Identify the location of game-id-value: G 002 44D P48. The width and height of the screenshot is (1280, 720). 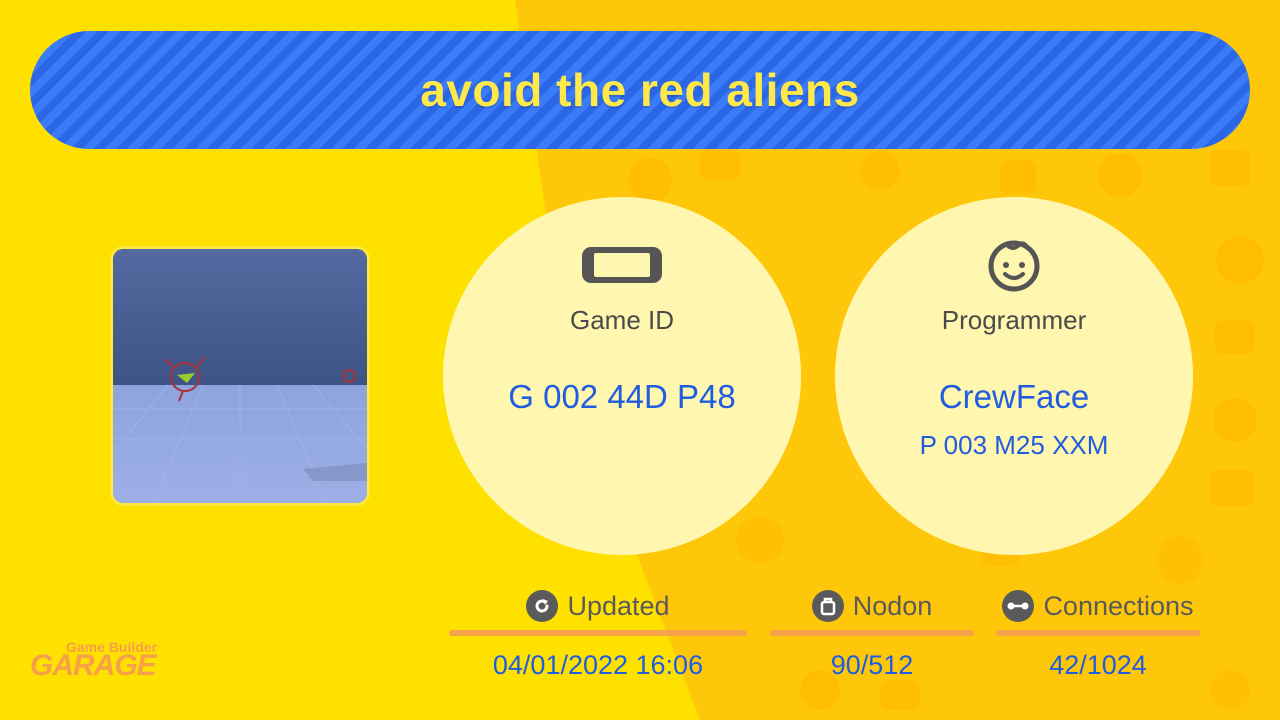
(622, 396).